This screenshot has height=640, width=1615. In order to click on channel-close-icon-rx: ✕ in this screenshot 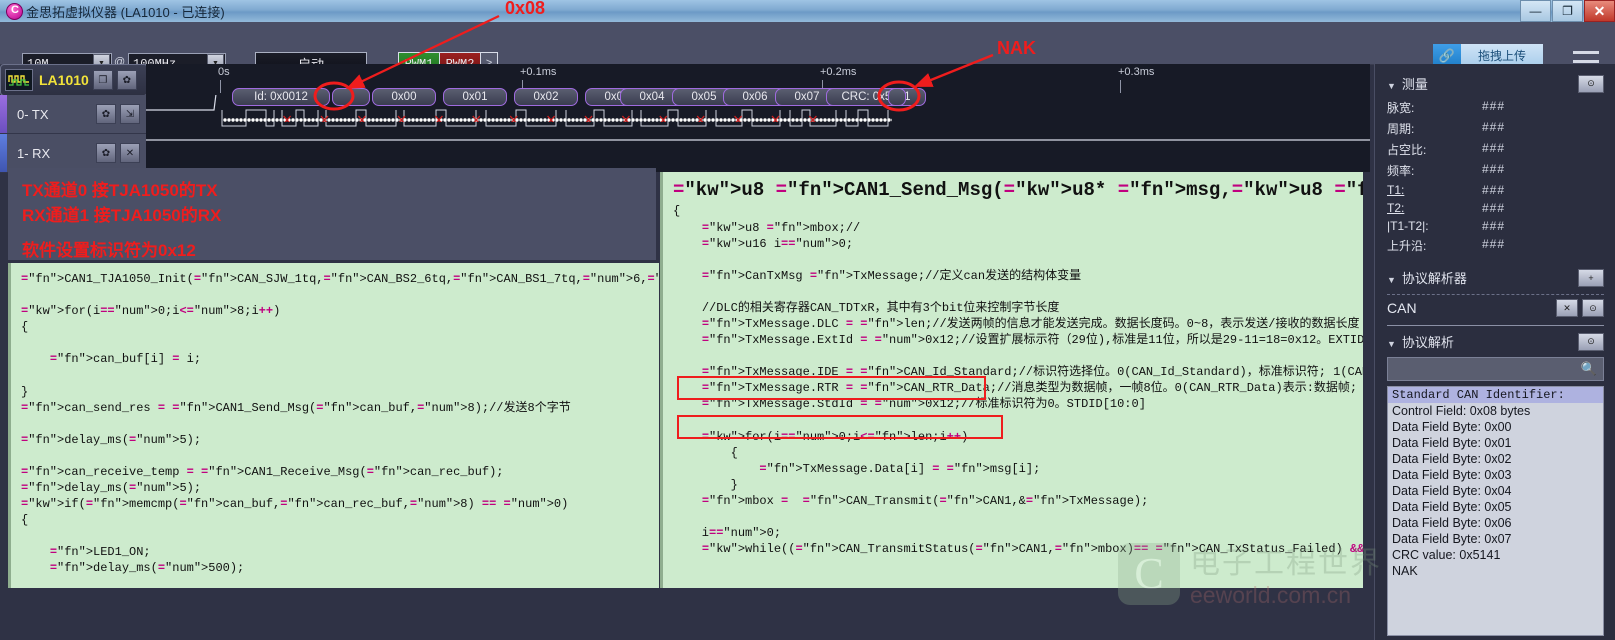, I will do `click(130, 153)`.